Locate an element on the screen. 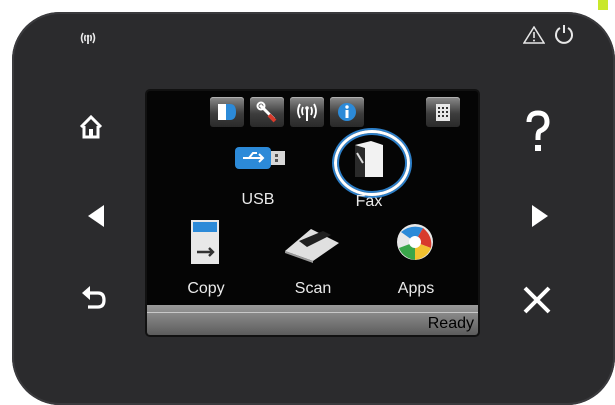 The image size is (615, 405). info-button is located at coordinates (347, 112).